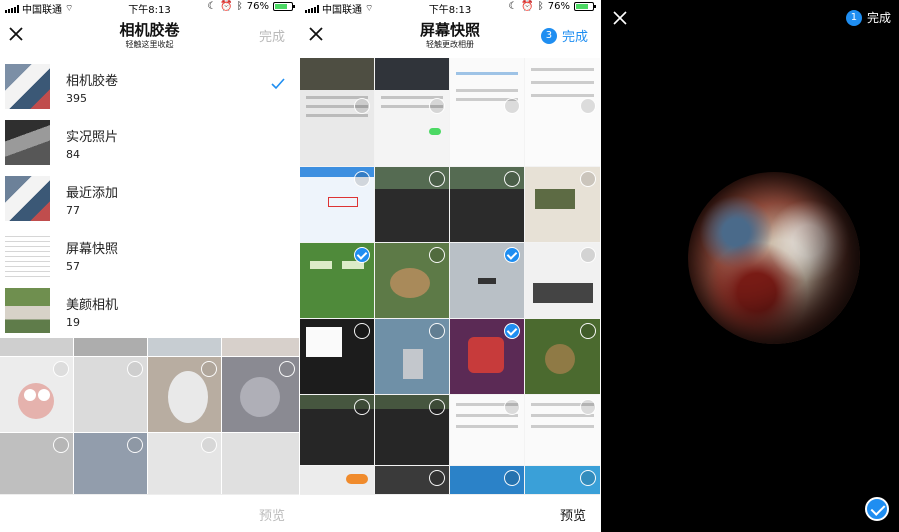 Image resolution: width=899 pixels, height=532 pixels. What do you see at coordinates (149, 254) in the screenshot?
I see `album-row: 屏幕快照 57` at bounding box center [149, 254].